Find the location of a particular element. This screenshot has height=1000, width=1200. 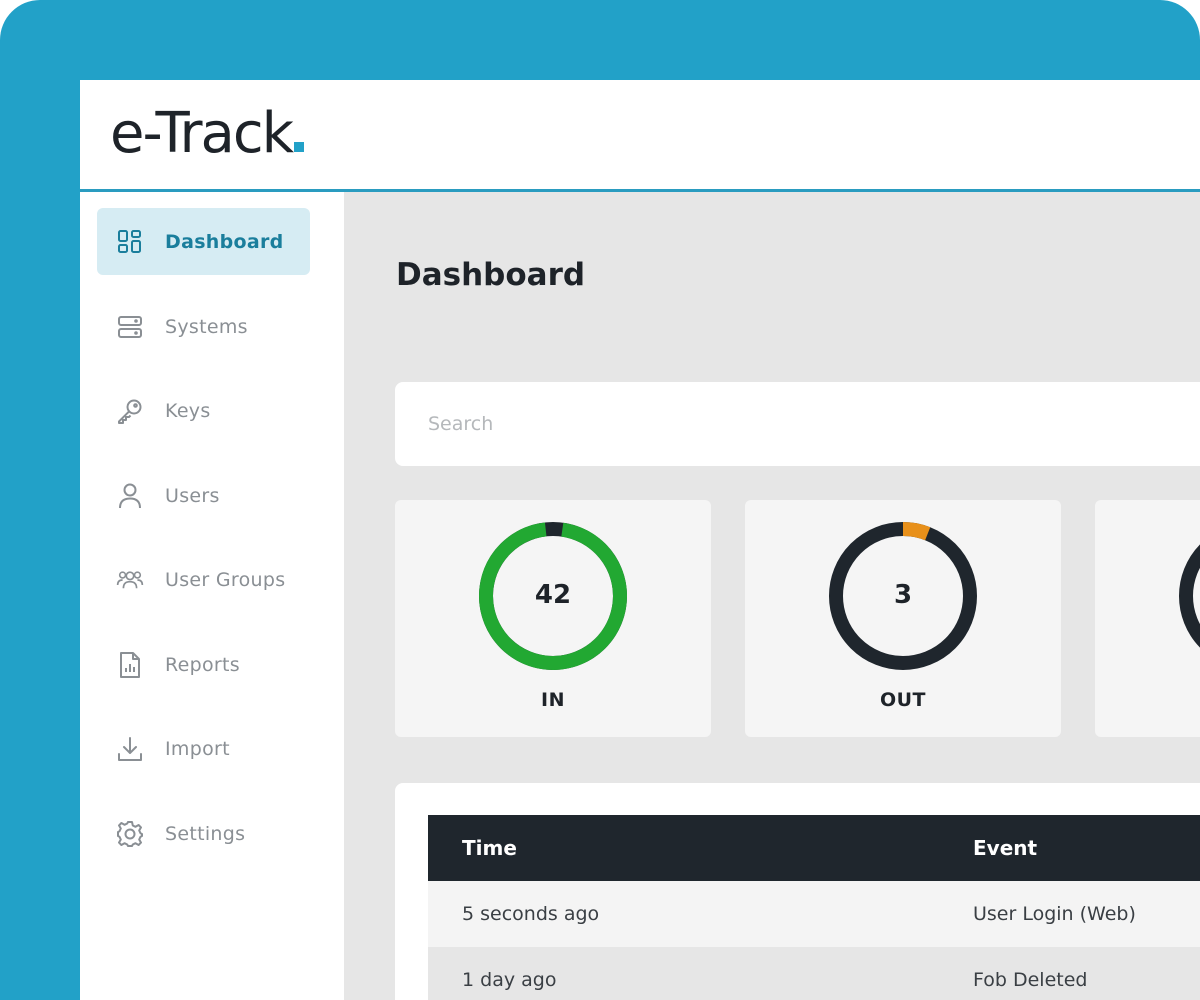

table-row: 5 seconds ago User Login (Web) is located at coordinates (814, 914).